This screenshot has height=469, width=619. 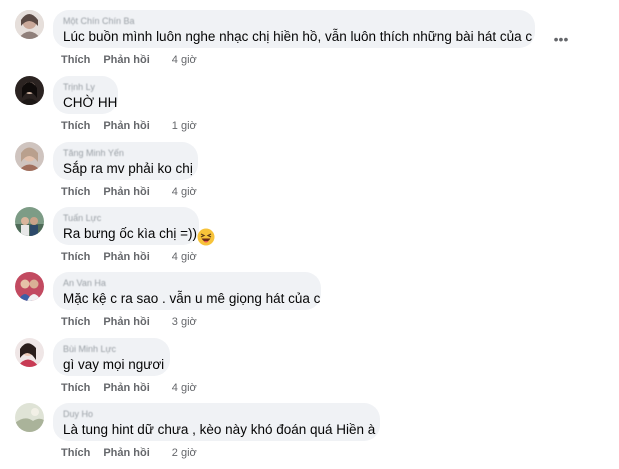 I want to click on comment-bubble: Tăng Minh Yến Sắp ra mv phải ko chị, so click(x=125, y=161).